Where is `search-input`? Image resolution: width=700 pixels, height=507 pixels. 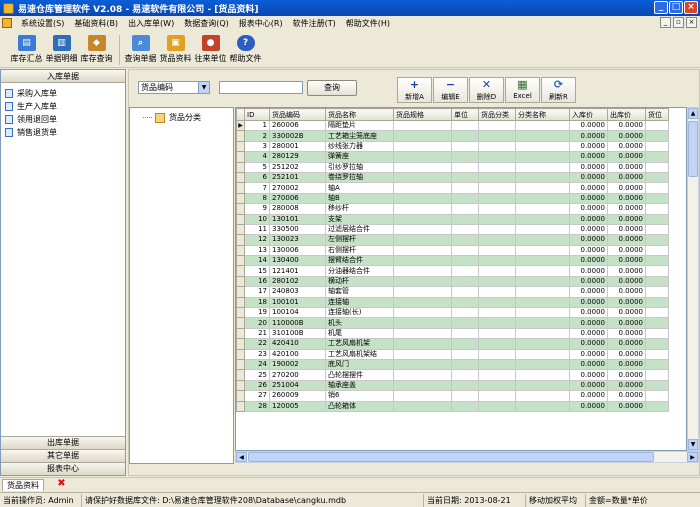
search-input is located at coordinates (261, 87).